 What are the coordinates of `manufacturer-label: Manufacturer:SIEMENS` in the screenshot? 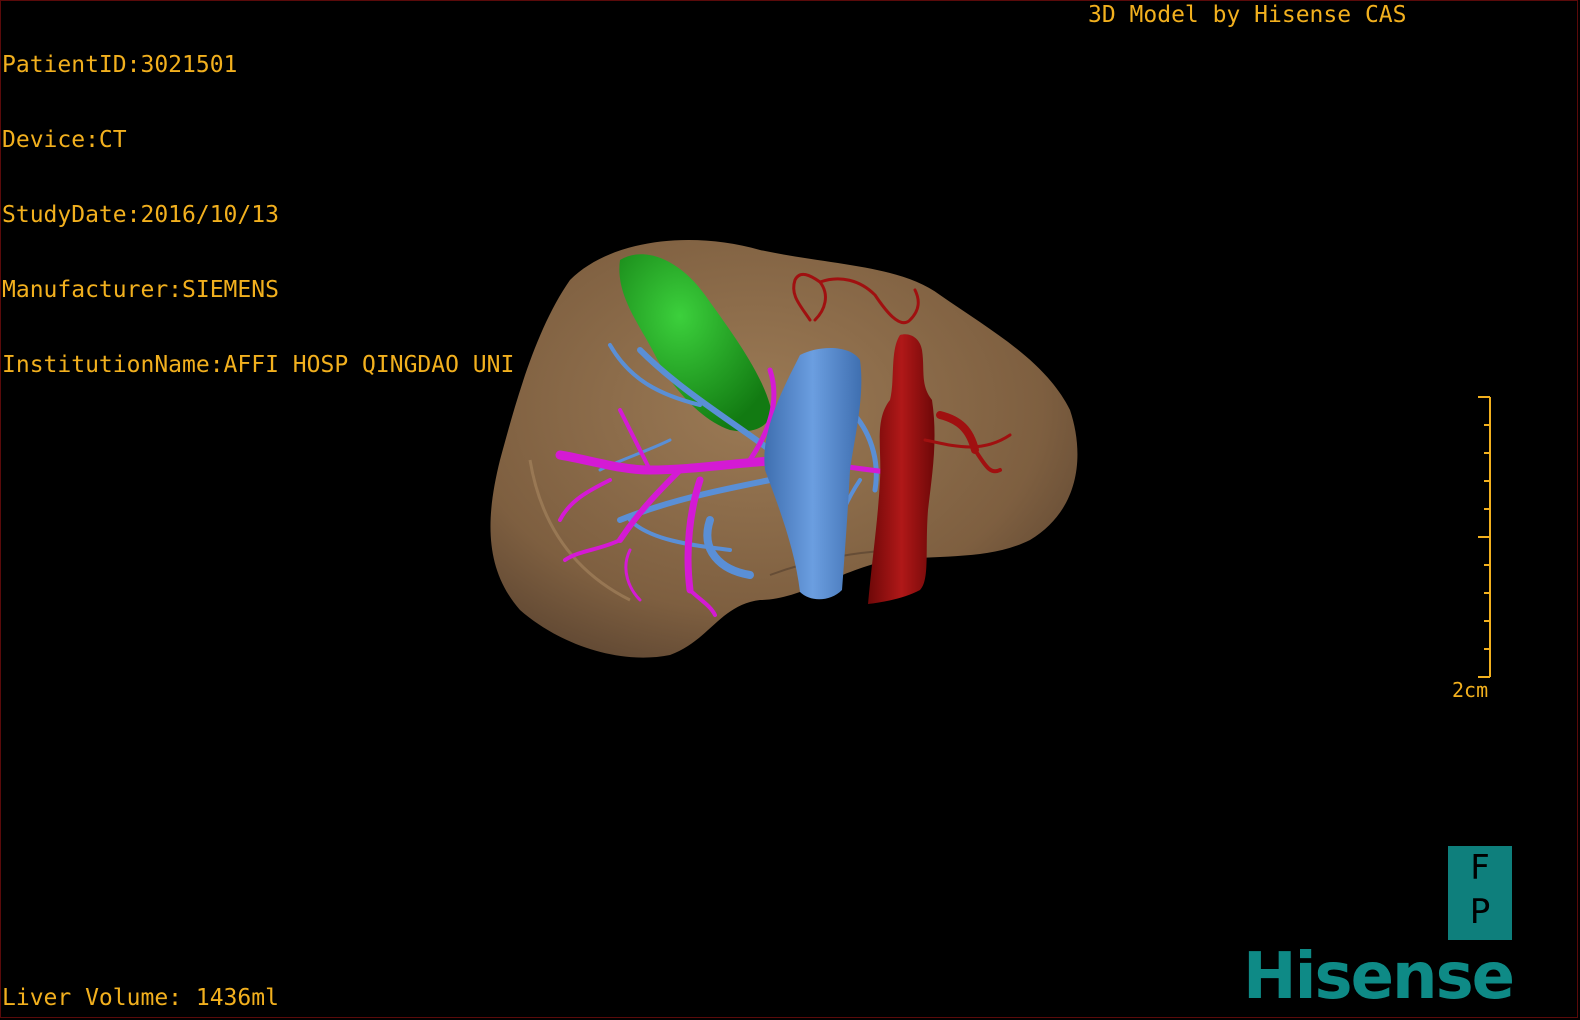 It's located at (140, 290).